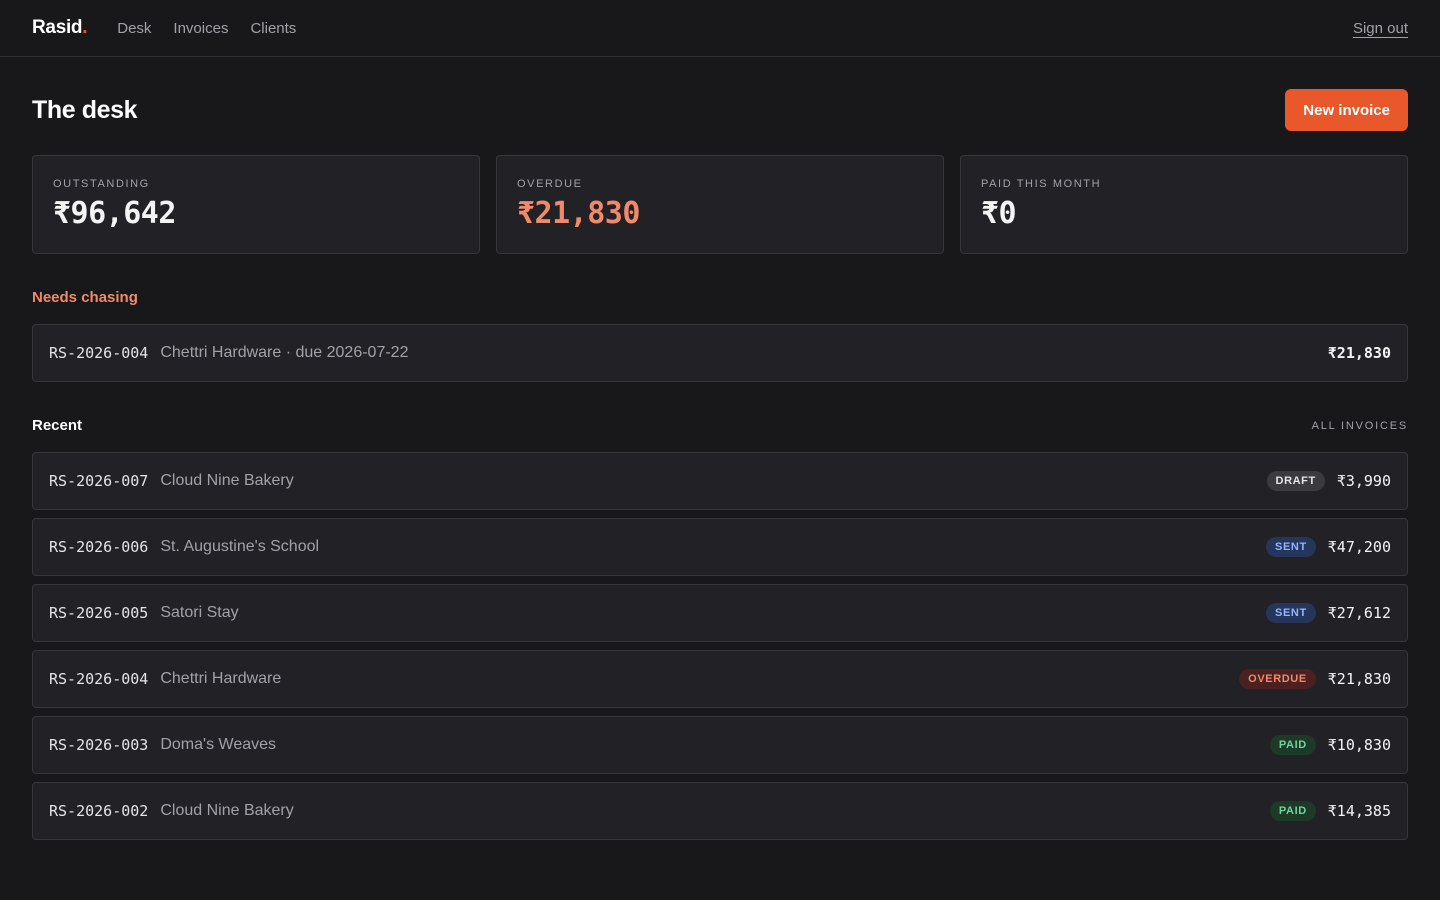 This screenshot has width=1440, height=900. What do you see at coordinates (99, 547) in the screenshot?
I see `invoice-number: RS-2026-006` at bounding box center [99, 547].